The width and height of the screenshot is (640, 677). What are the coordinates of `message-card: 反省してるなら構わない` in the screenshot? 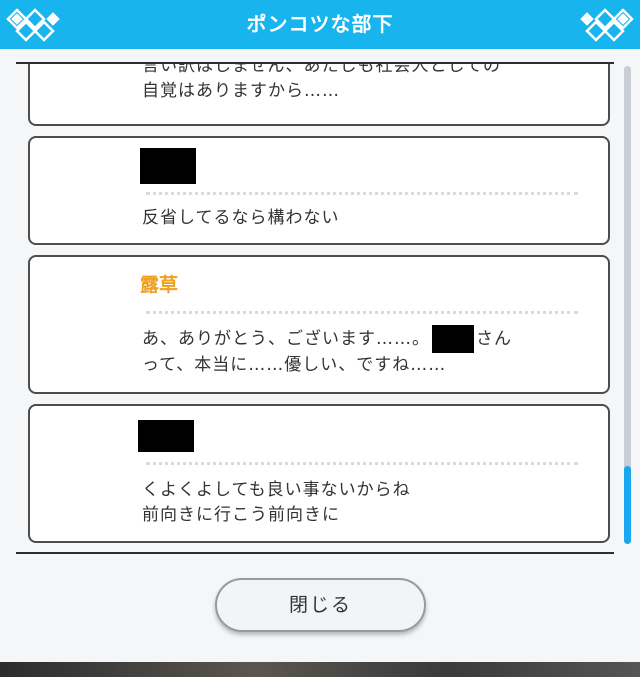 It's located at (319, 190).